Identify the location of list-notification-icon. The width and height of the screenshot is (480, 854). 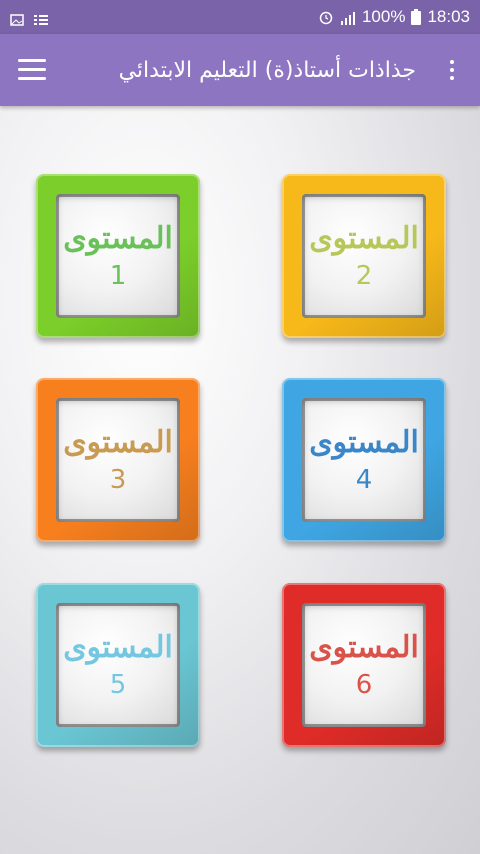
(41, 18).